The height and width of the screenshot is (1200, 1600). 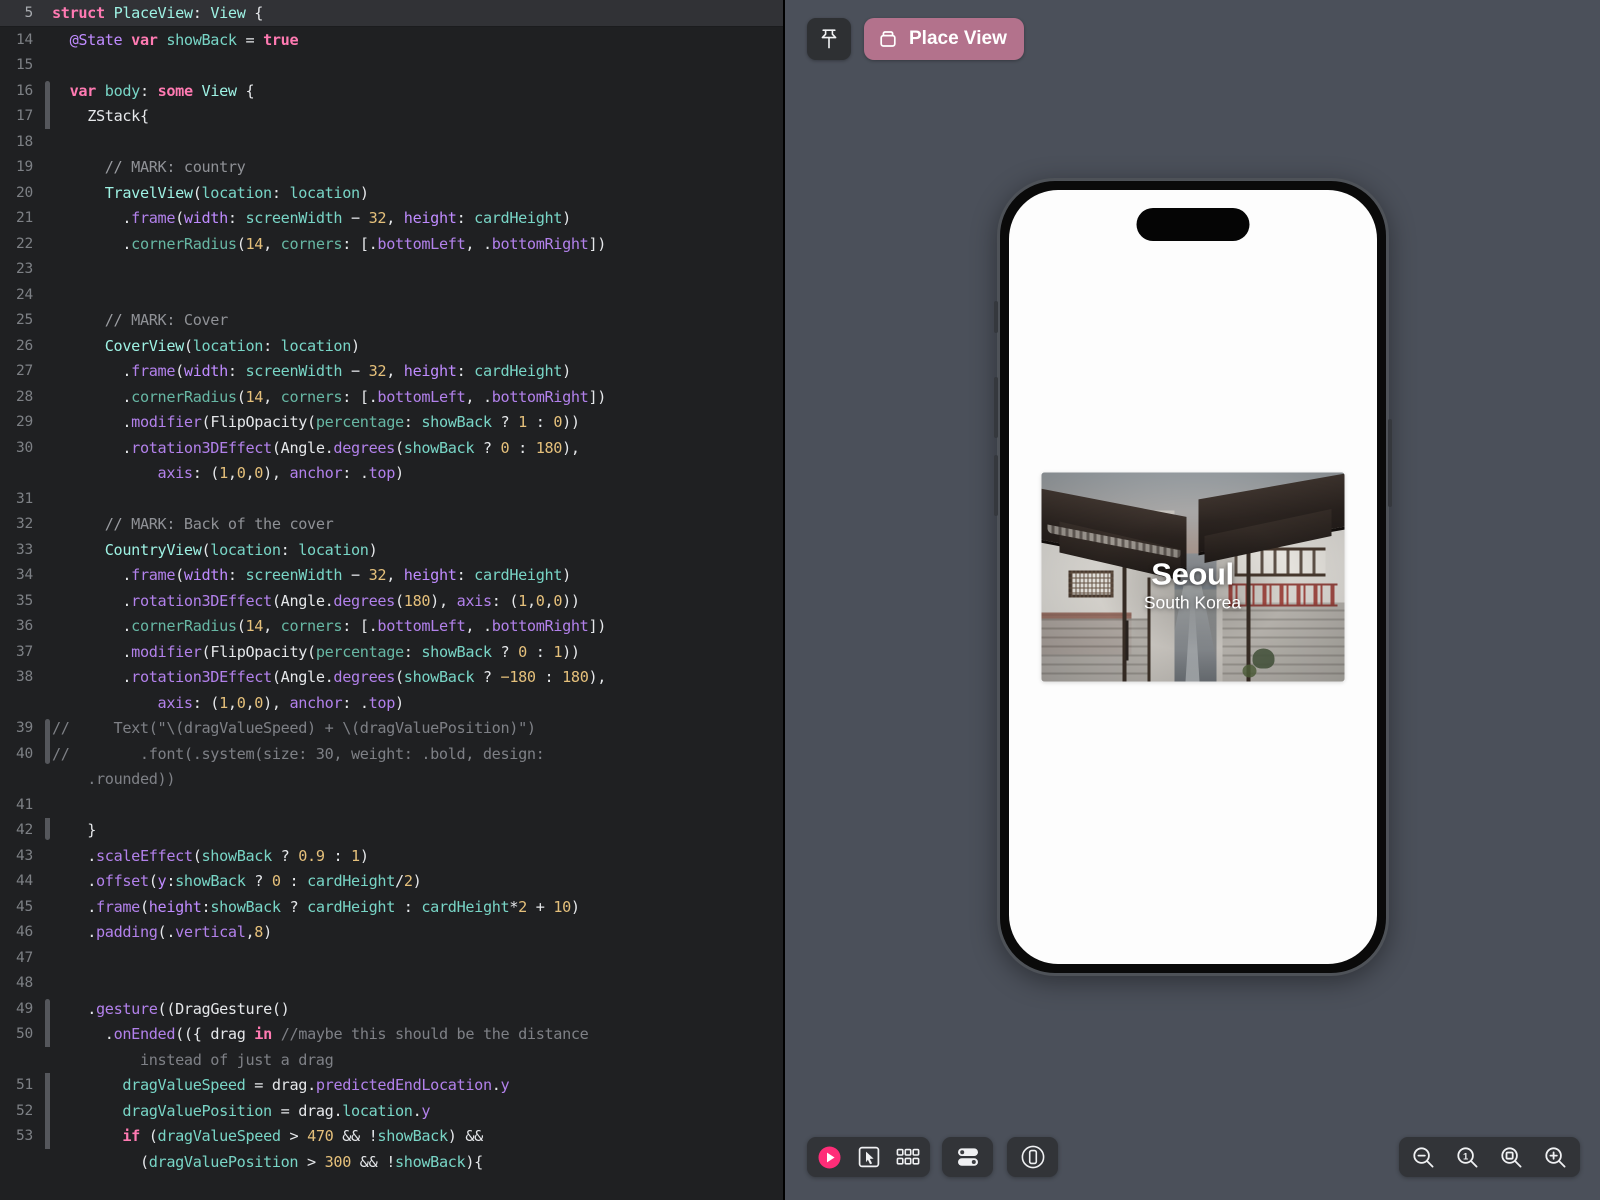 I want to click on place-view-pill: Place View, so click(x=944, y=39).